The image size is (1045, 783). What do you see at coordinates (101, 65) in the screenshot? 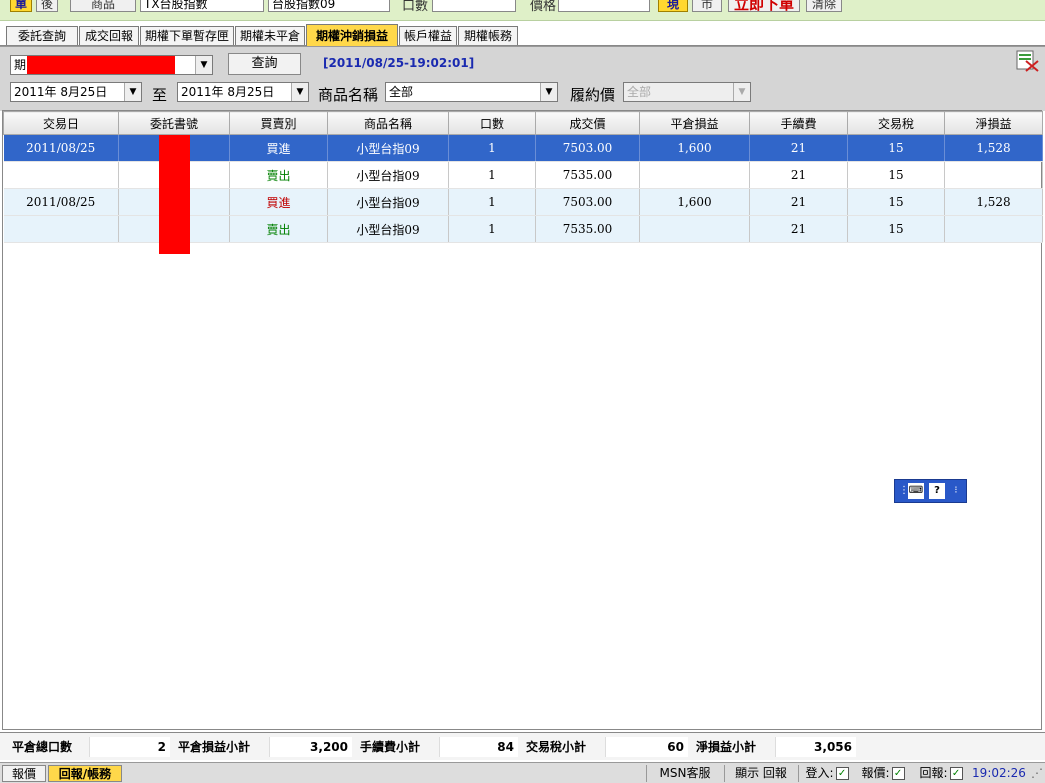
I see `redacted-account` at bounding box center [101, 65].